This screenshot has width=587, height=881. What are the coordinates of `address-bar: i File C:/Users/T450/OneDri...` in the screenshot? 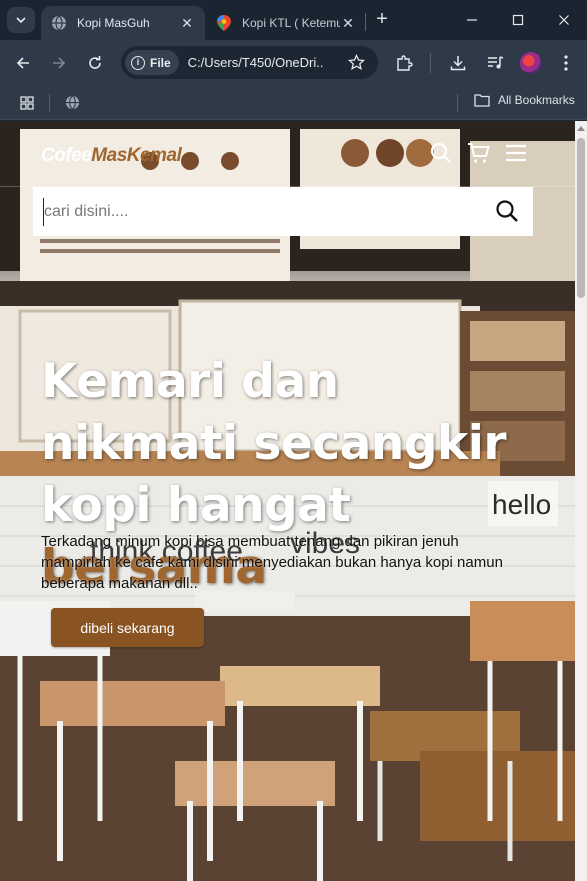 It's located at (249, 62).